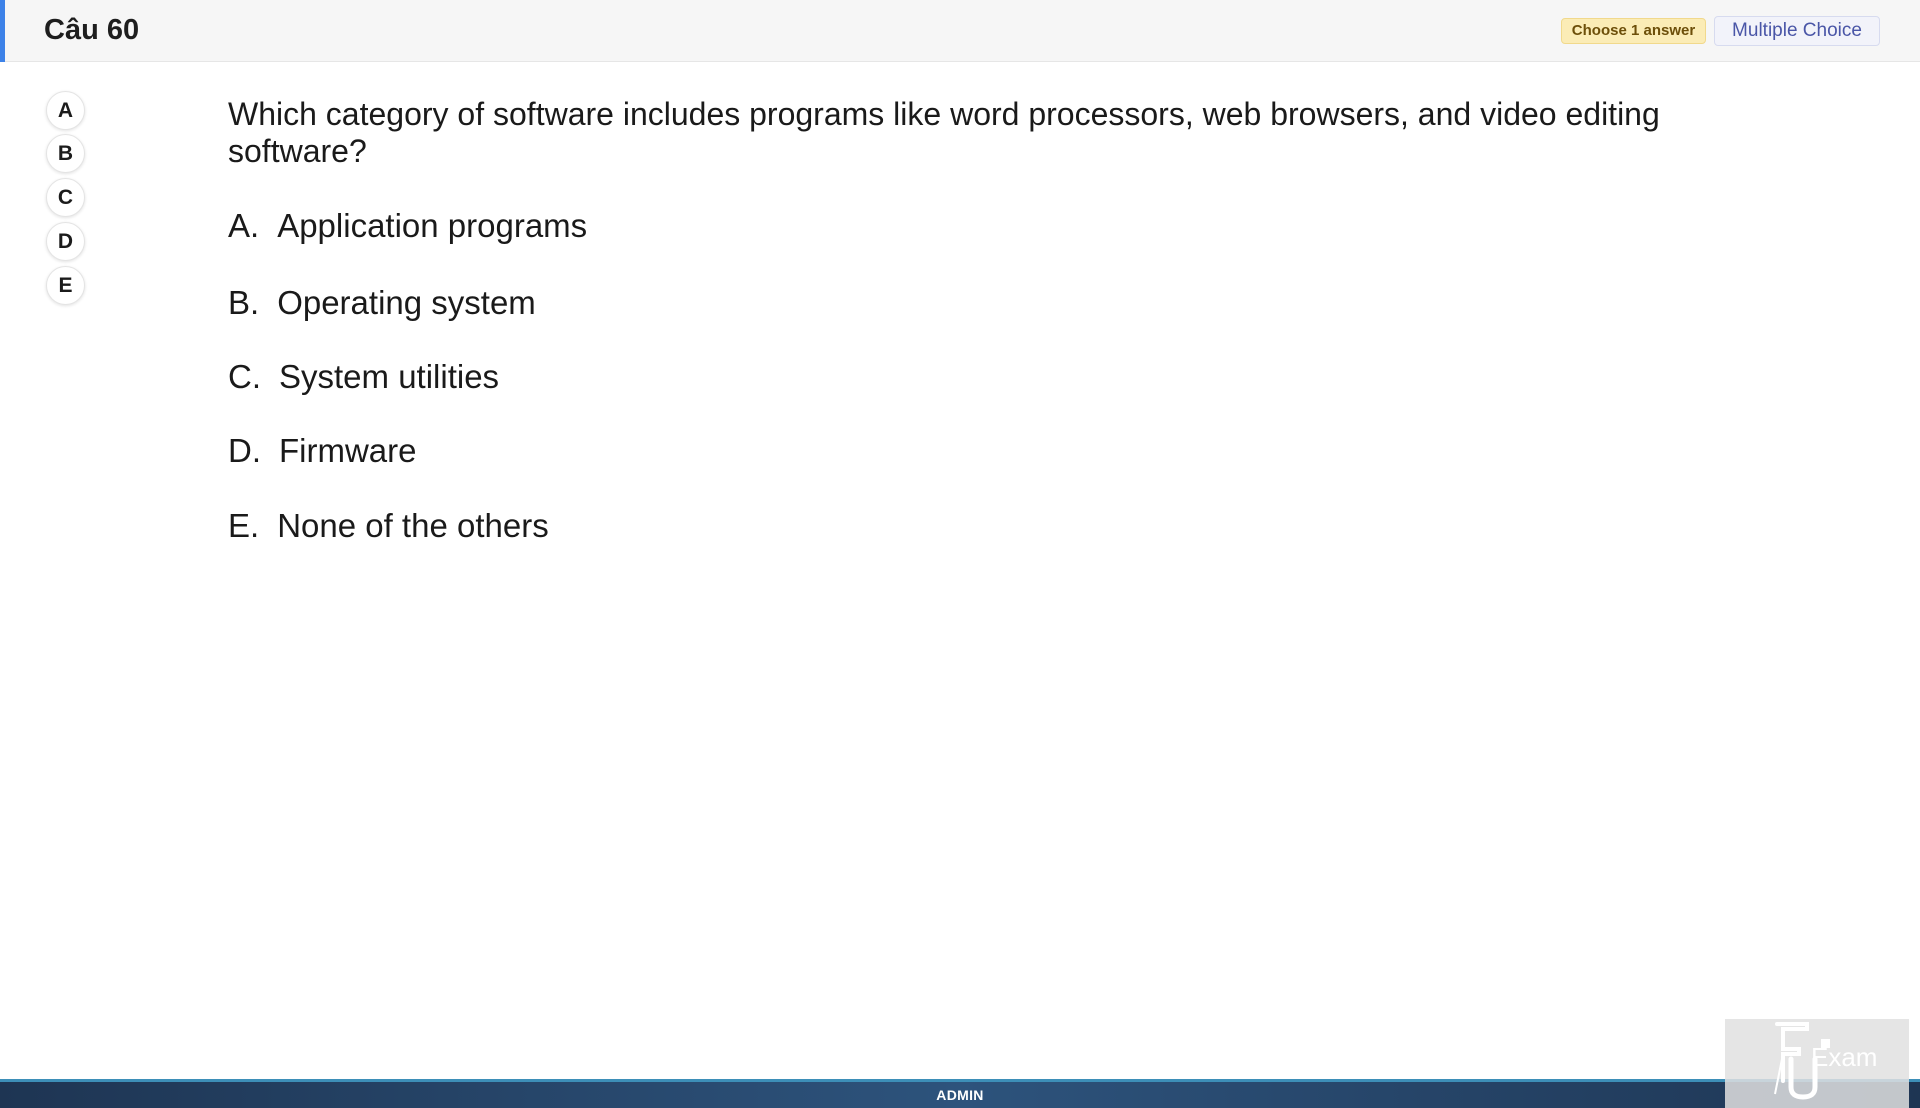 This screenshot has height=1108, width=1920. I want to click on question-header: Câu 60 Choose 1 answer Multiple Choice, so click(960, 31).